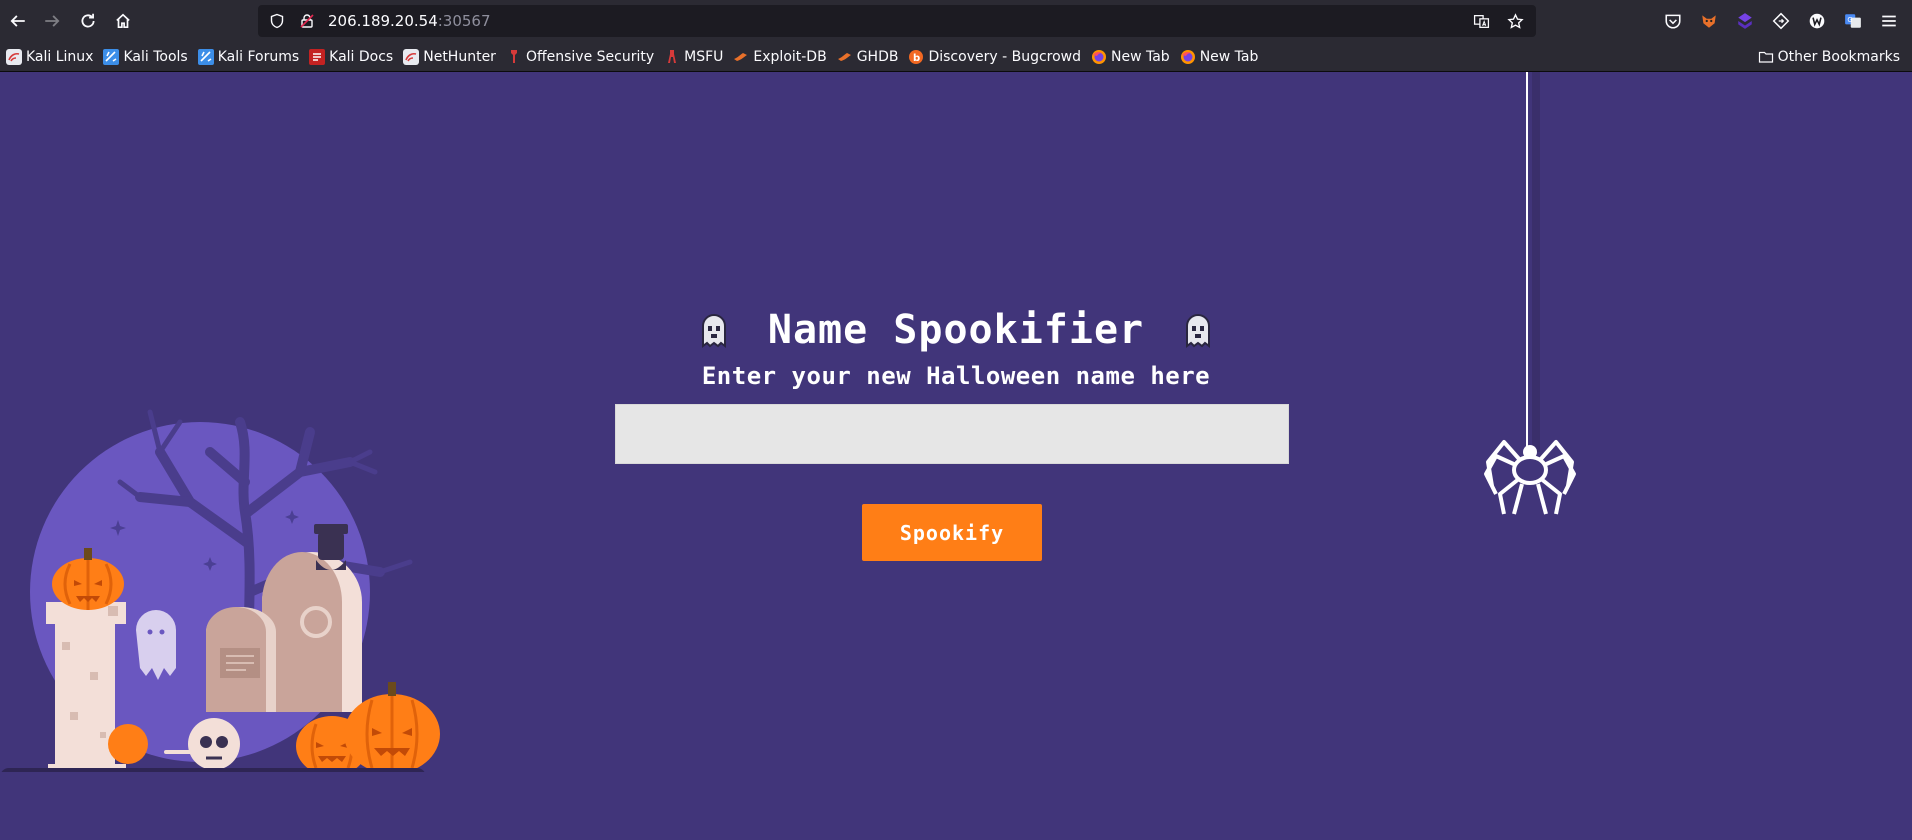 Image resolution: width=1912 pixels, height=840 pixels. Describe the element at coordinates (1849, 20) in the screenshot. I see `svg-text: G` at that location.